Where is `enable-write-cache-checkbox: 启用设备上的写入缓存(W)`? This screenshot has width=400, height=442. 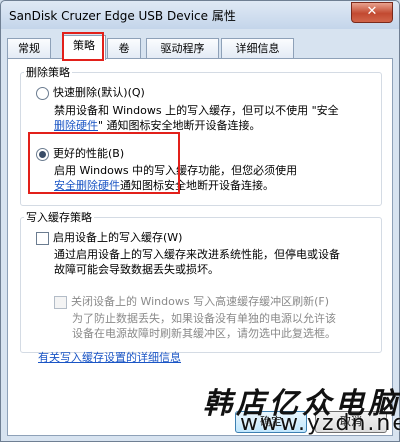 enable-write-cache-checkbox: 启用设备上的写入缓存(W) is located at coordinates (109, 237).